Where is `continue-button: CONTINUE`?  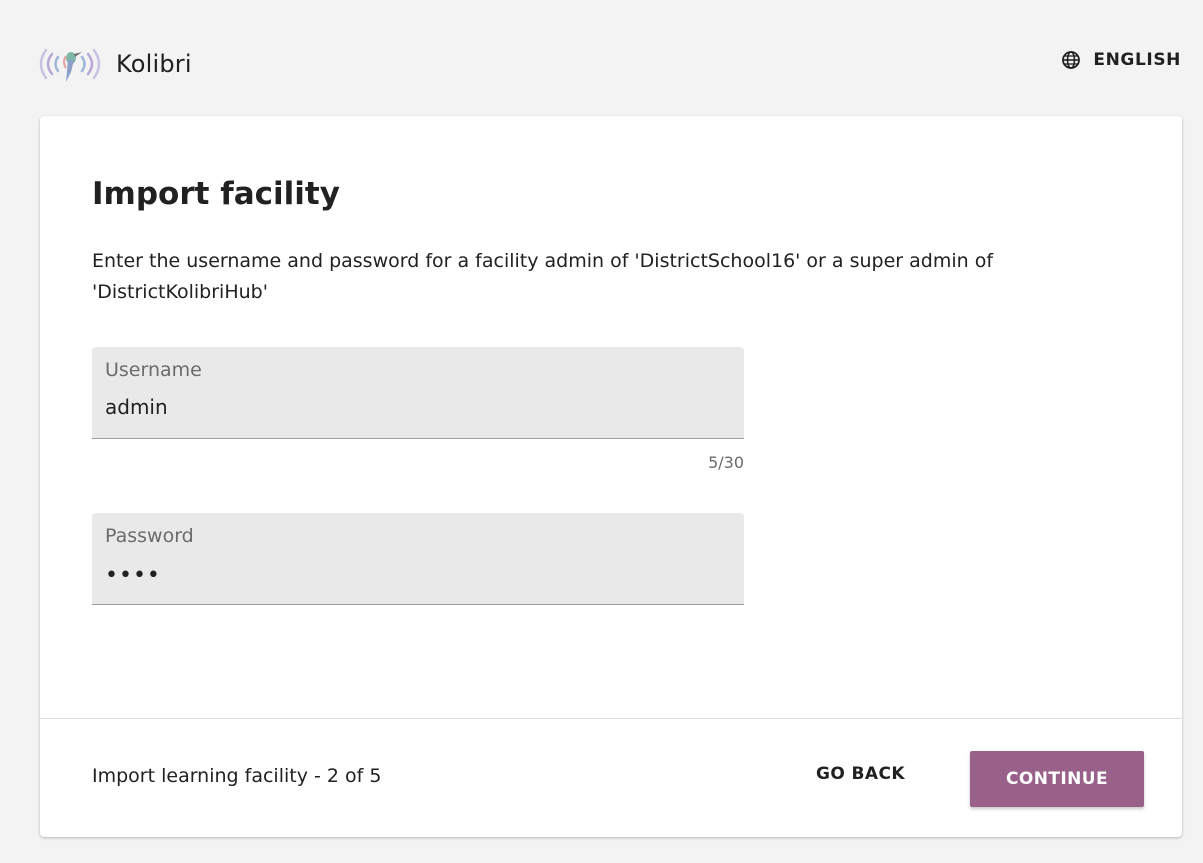 continue-button: CONTINUE is located at coordinates (1057, 779).